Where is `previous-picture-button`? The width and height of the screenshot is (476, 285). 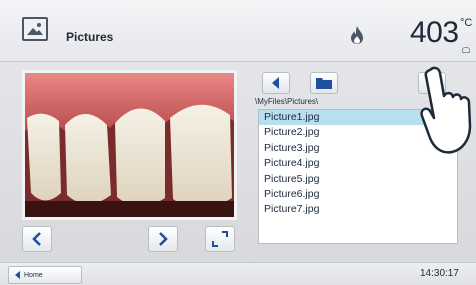 previous-picture-button is located at coordinates (37, 239).